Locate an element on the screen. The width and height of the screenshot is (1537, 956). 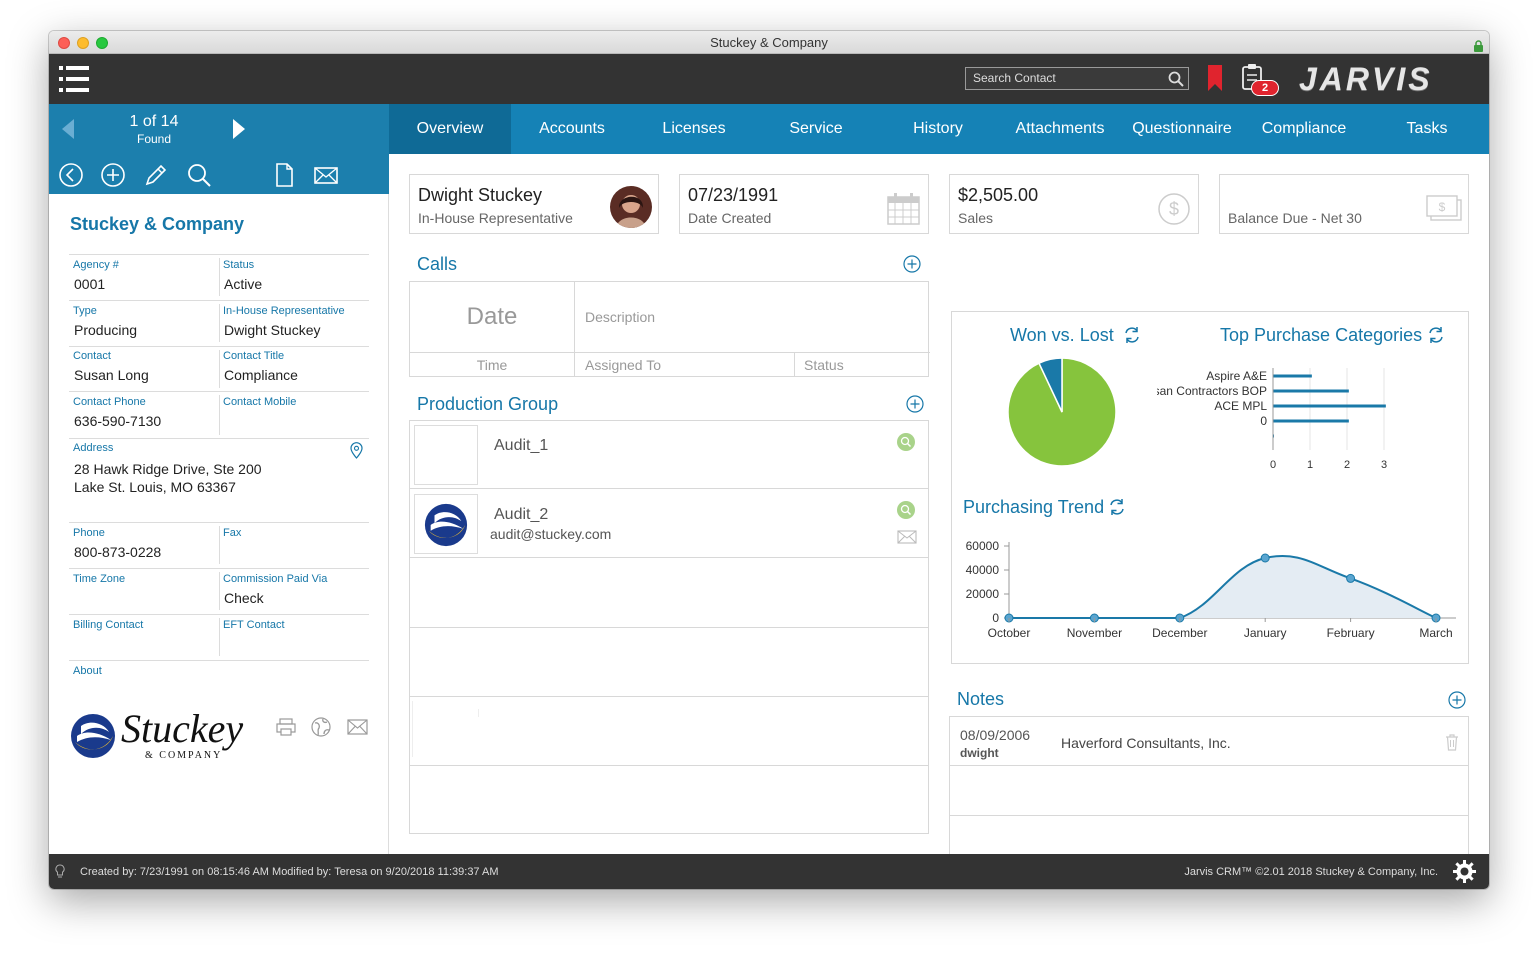
document-icon is located at coordinates (284, 175).